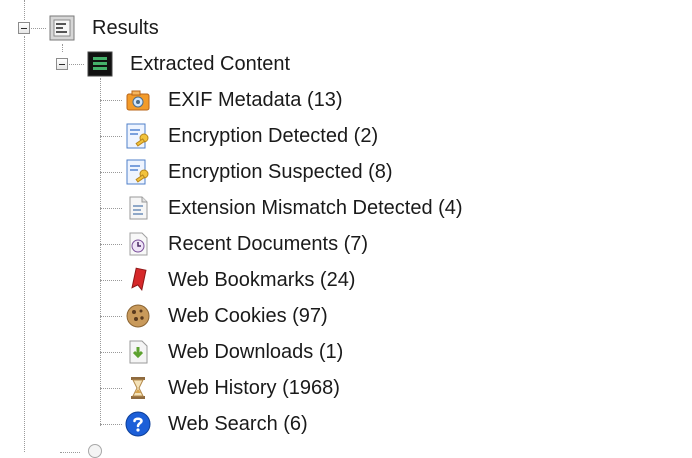  I want to click on list-item: Encryption Detected (2), so click(346, 140).